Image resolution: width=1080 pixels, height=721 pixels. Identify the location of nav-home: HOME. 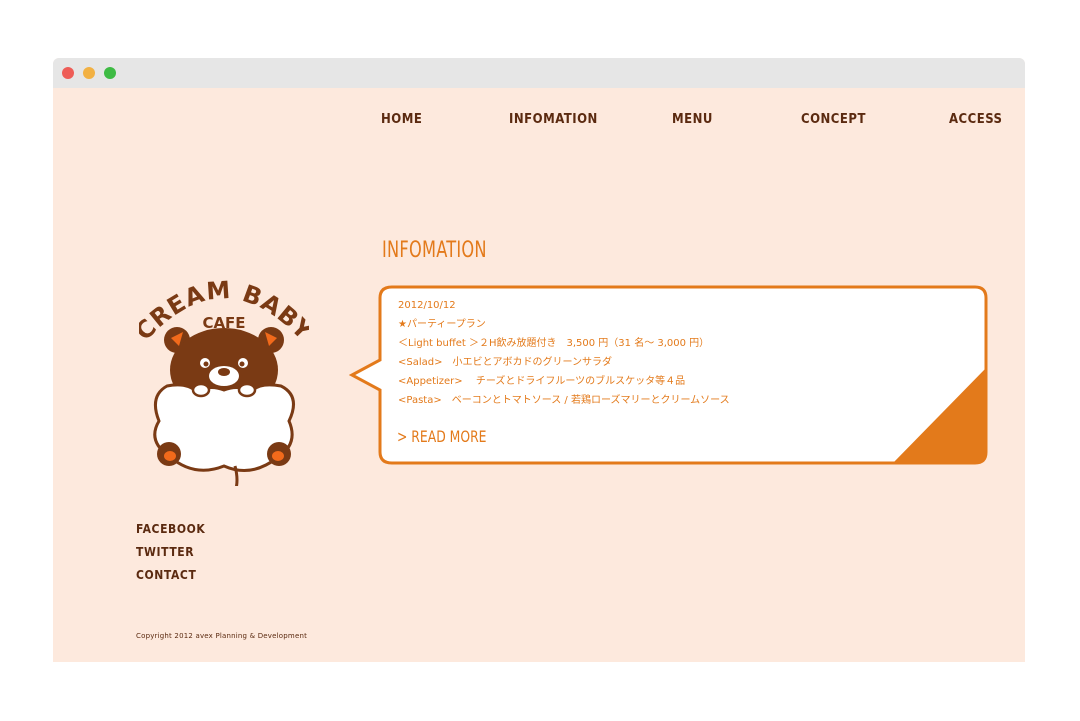
(401, 119).